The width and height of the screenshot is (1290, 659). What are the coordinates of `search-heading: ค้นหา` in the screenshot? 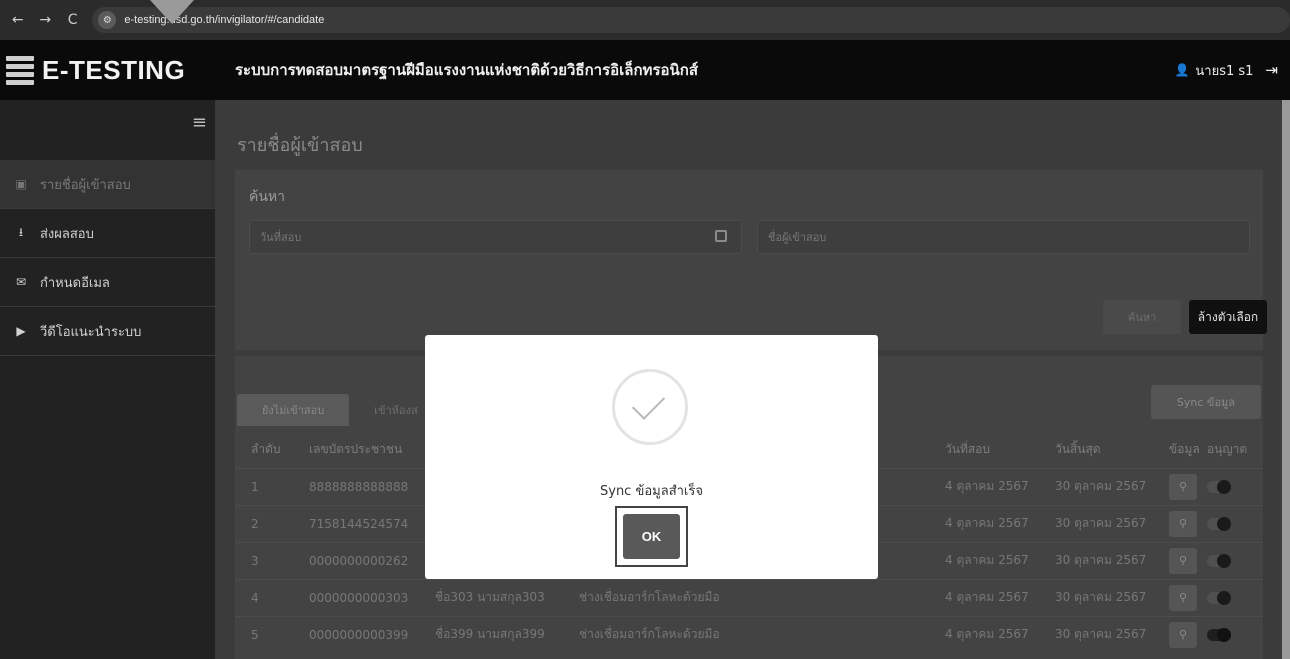 It's located at (267, 197).